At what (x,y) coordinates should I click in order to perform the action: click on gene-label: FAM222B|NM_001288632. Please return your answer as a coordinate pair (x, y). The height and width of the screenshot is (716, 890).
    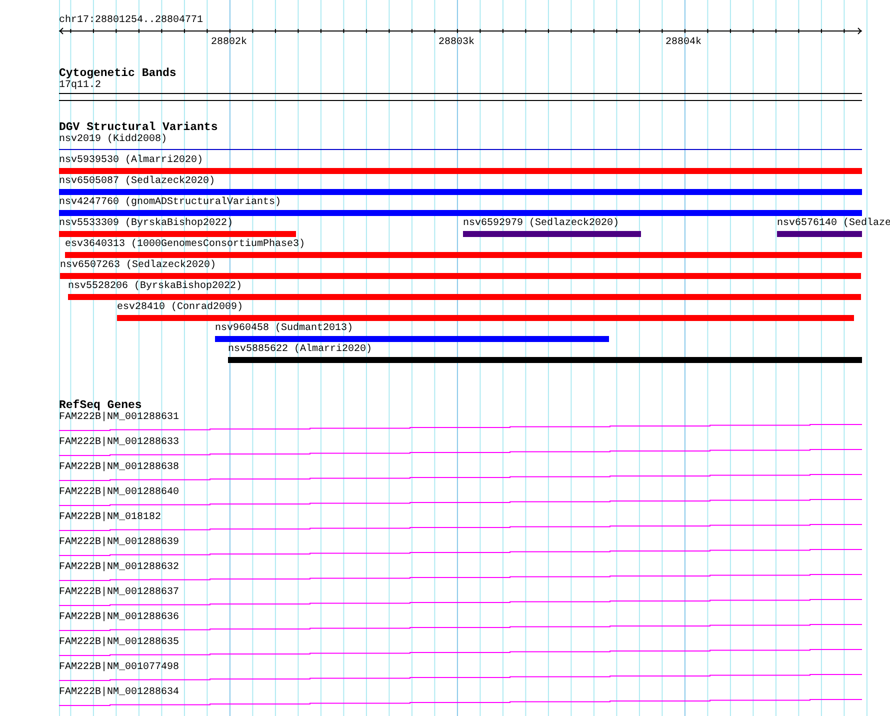
    Looking at the image, I should click on (119, 568).